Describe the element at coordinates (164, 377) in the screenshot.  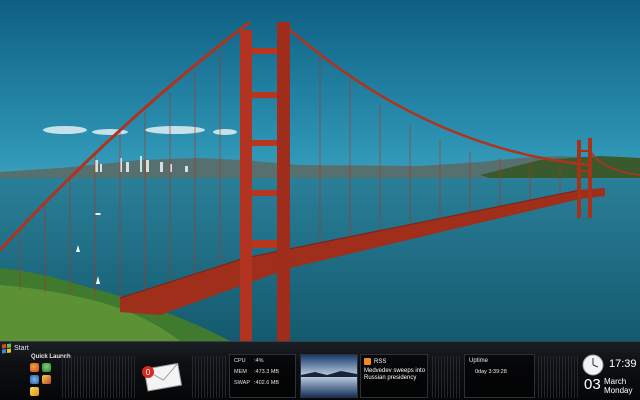
I see `mail-envelope-icon: 0` at that location.